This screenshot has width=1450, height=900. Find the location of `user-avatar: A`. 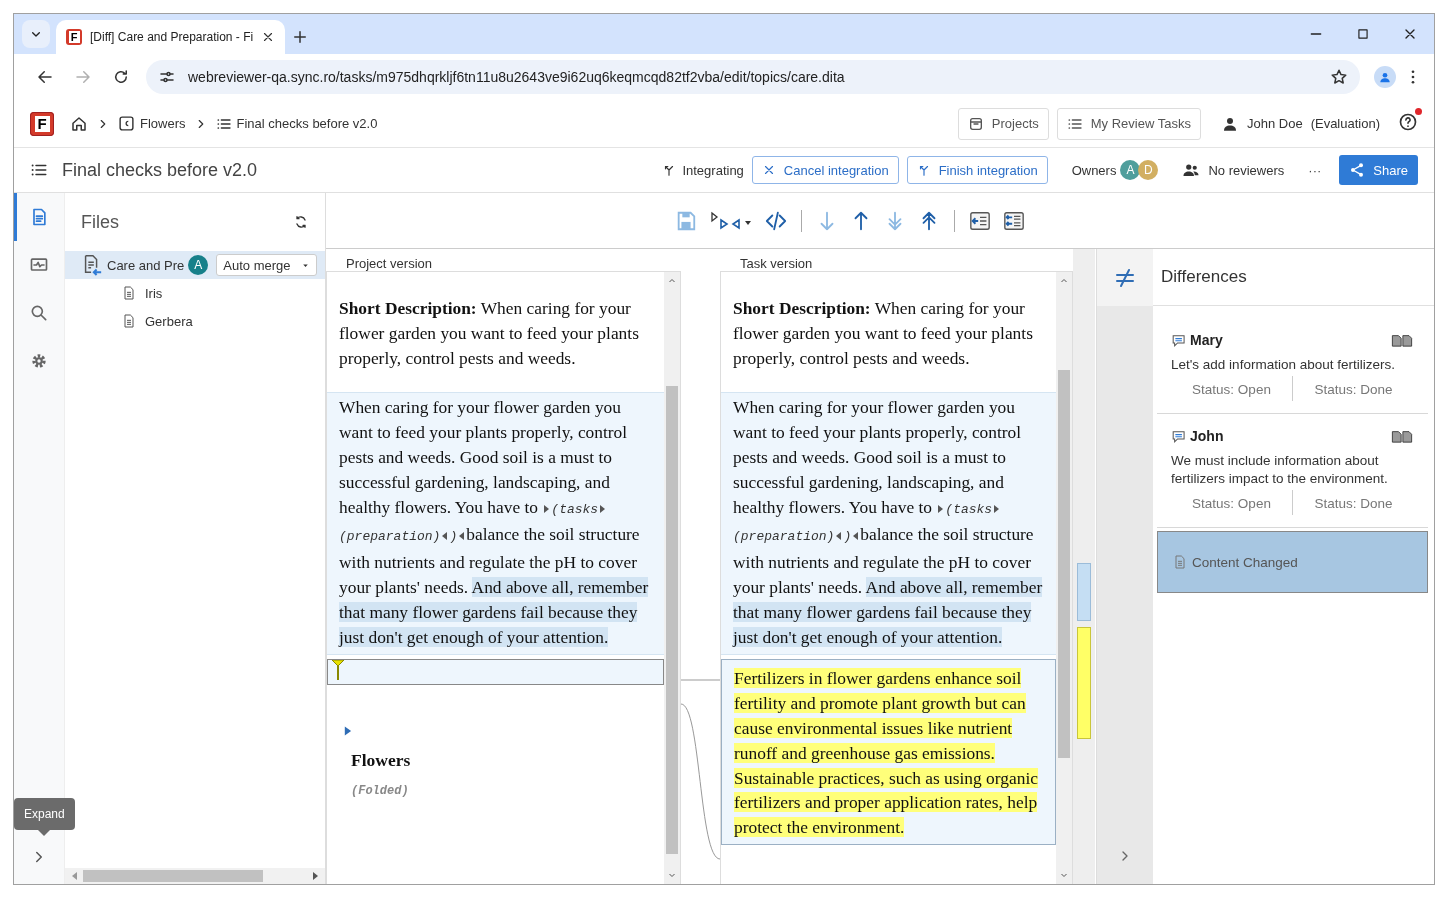

user-avatar: A is located at coordinates (198, 265).